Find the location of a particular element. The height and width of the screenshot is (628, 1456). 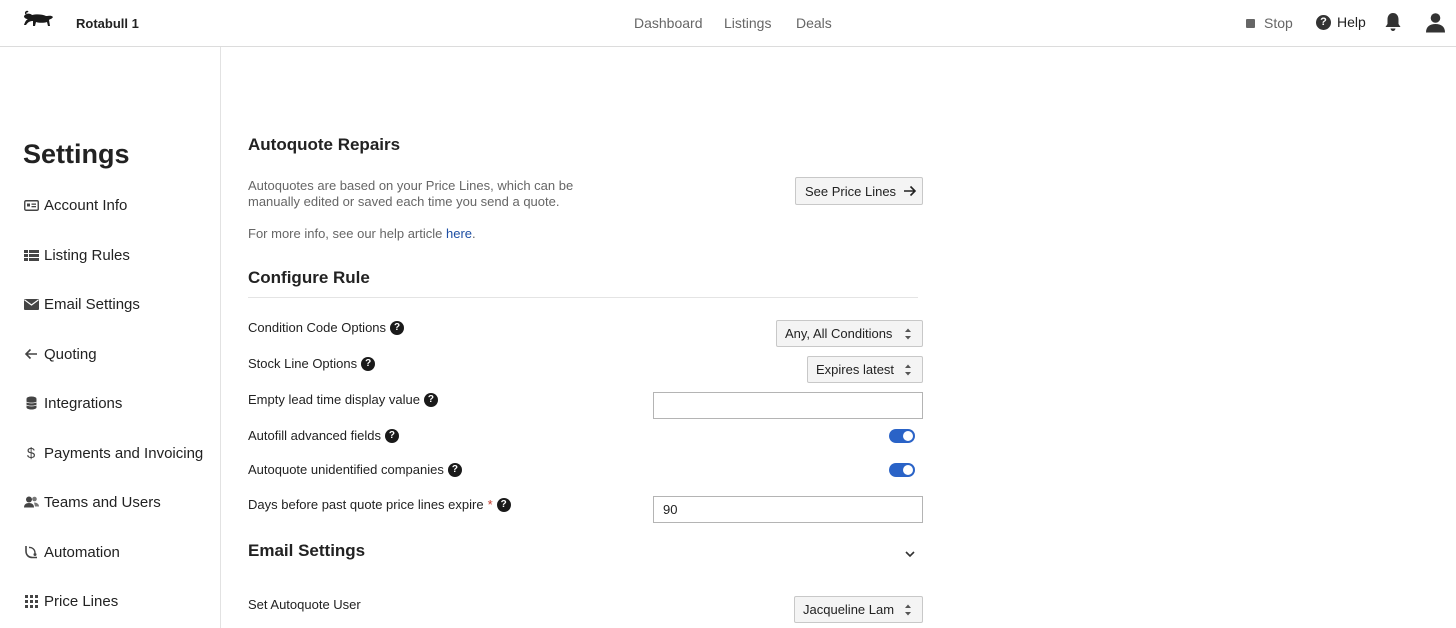

section-divider is located at coordinates (583, 297).